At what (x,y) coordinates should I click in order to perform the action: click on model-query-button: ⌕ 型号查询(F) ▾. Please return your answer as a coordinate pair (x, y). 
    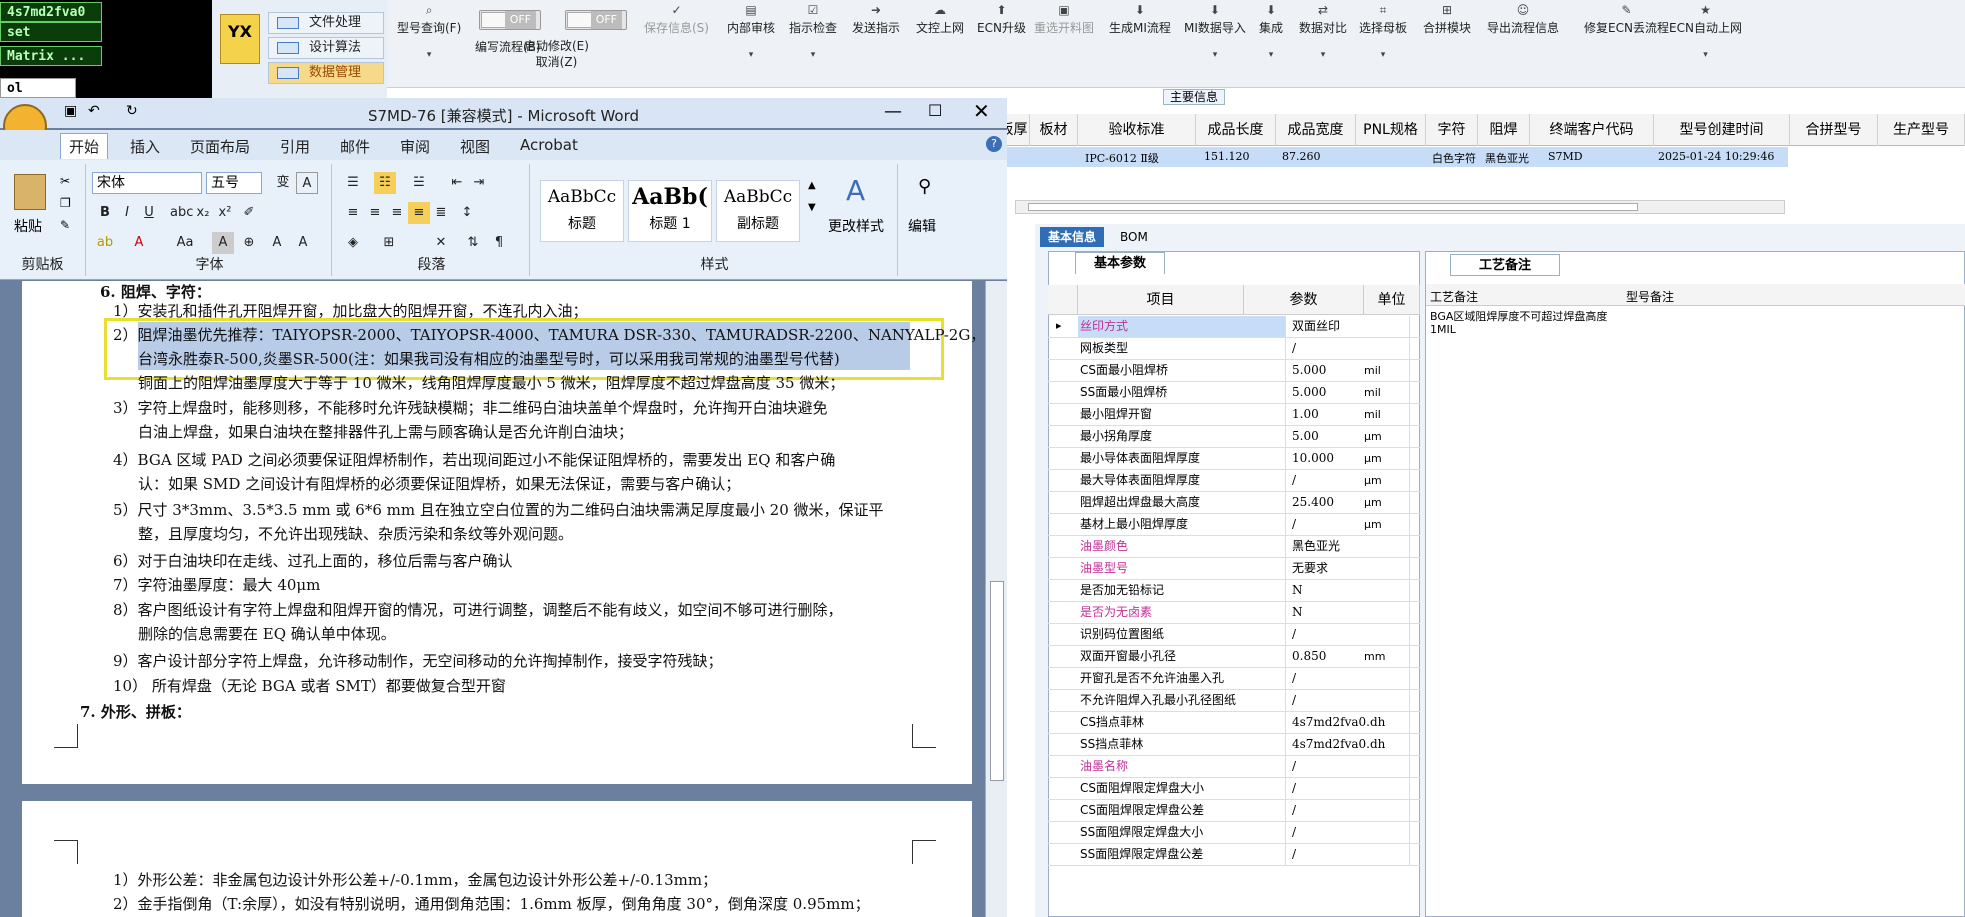
    Looking at the image, I should click on (429, 32).